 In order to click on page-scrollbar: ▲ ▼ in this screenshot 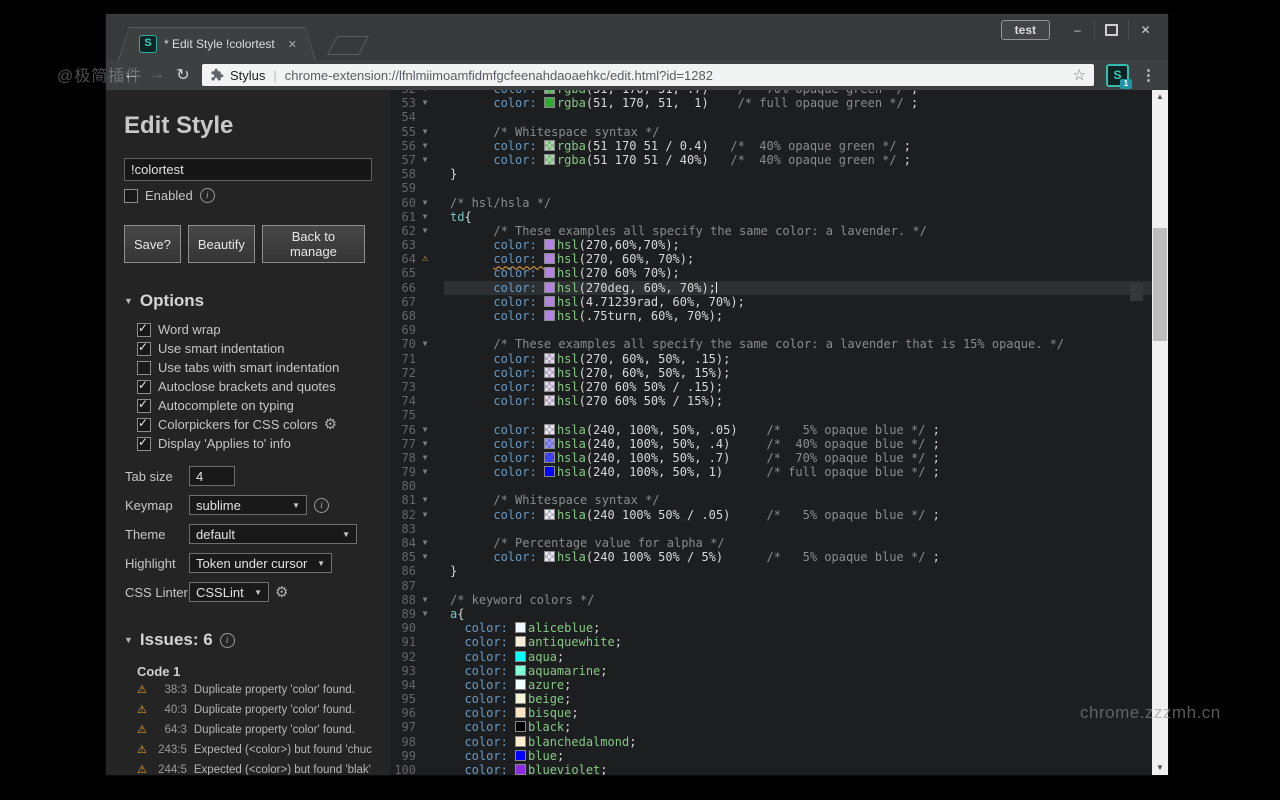, I will do `click(1160, 432)`.